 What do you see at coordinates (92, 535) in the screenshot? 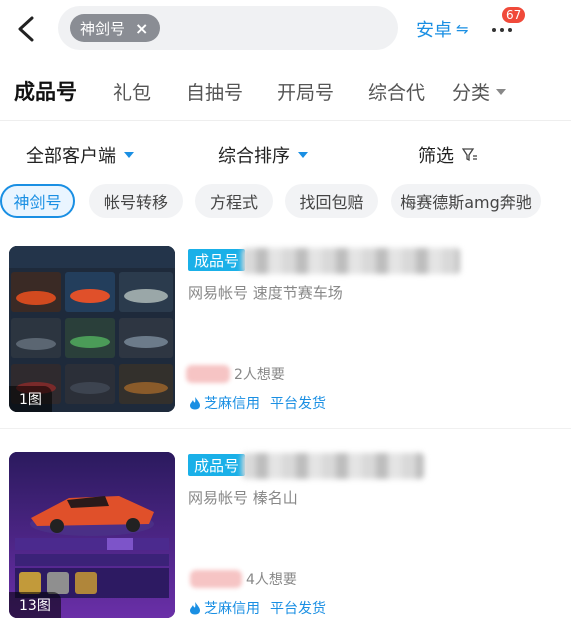
I see `listing-thumbnail: 13图` at bounding box center [92, 535].